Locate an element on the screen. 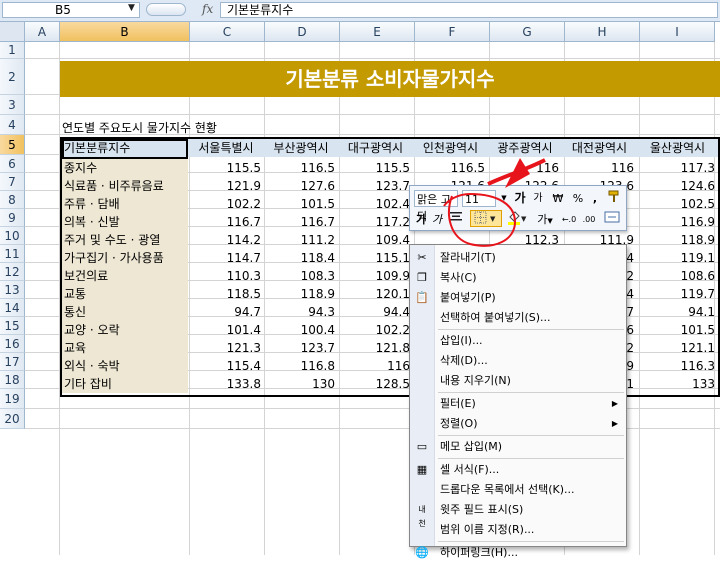  table-cell: 118.5 is located at coordinates (226, 294).